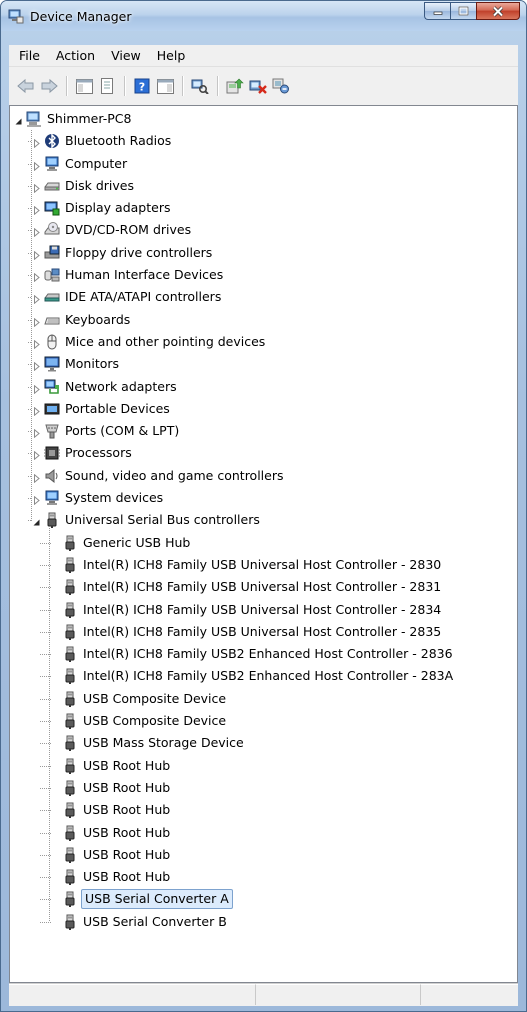 Image resolution: width=527 pixels, height=1012 pixels. I want to click on tree-category-item: DVD/CD-ROM drives, so click(263, 230).